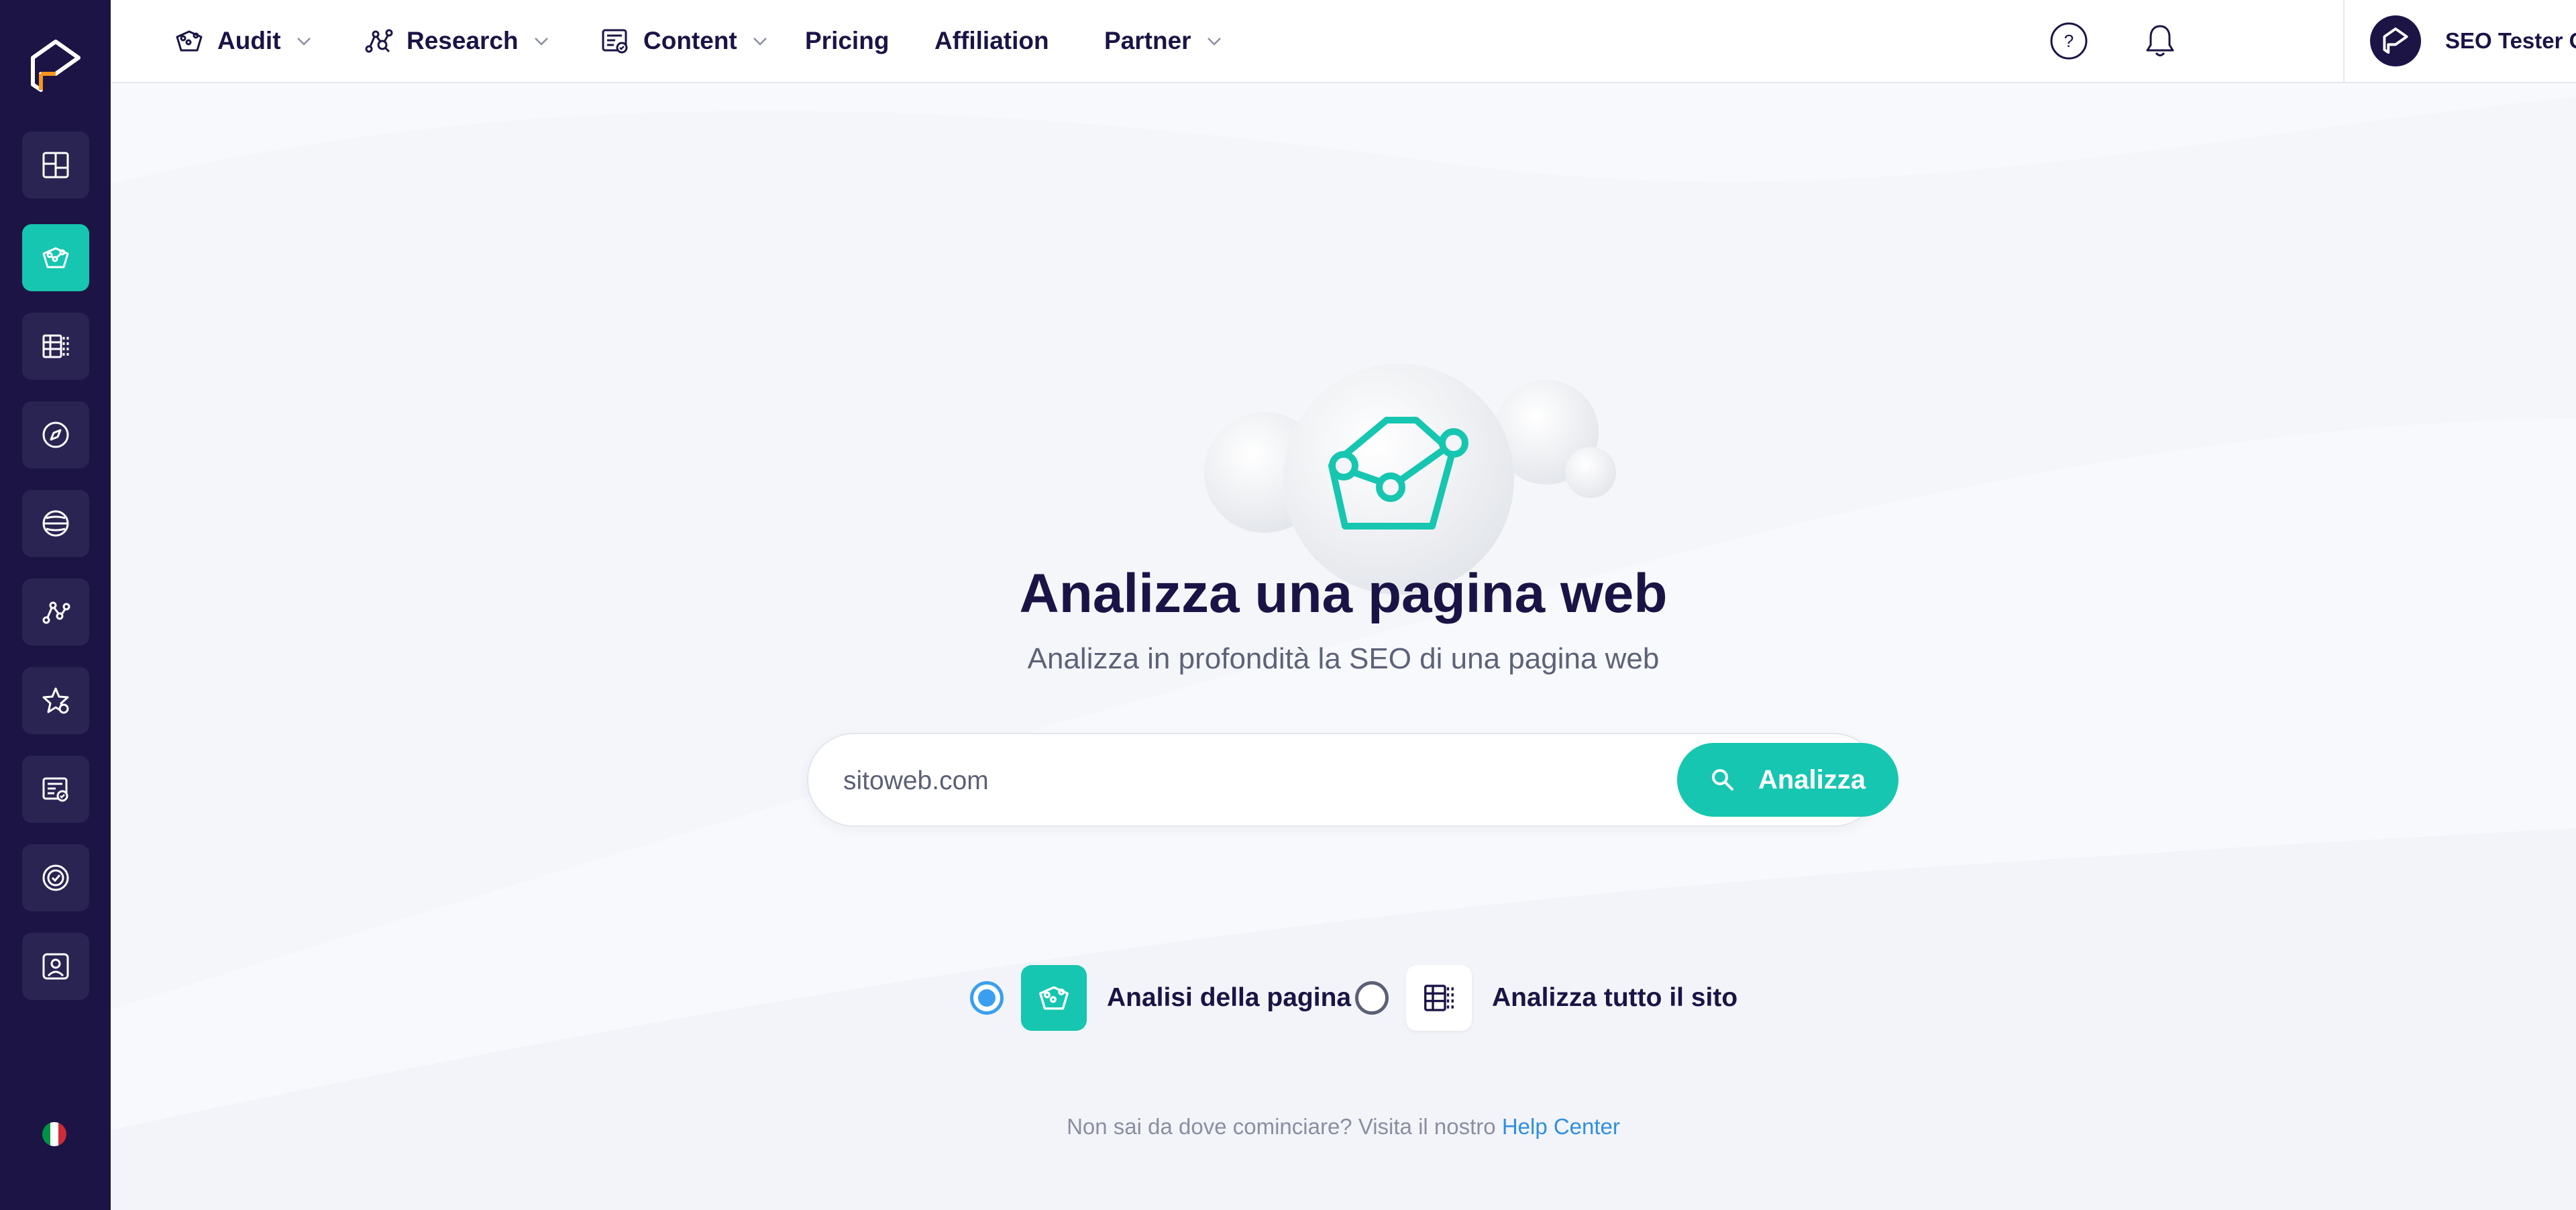 The width and height of the screenshot is (2576, 1210). I want to click on topbar-divider, so click(2344, 41).